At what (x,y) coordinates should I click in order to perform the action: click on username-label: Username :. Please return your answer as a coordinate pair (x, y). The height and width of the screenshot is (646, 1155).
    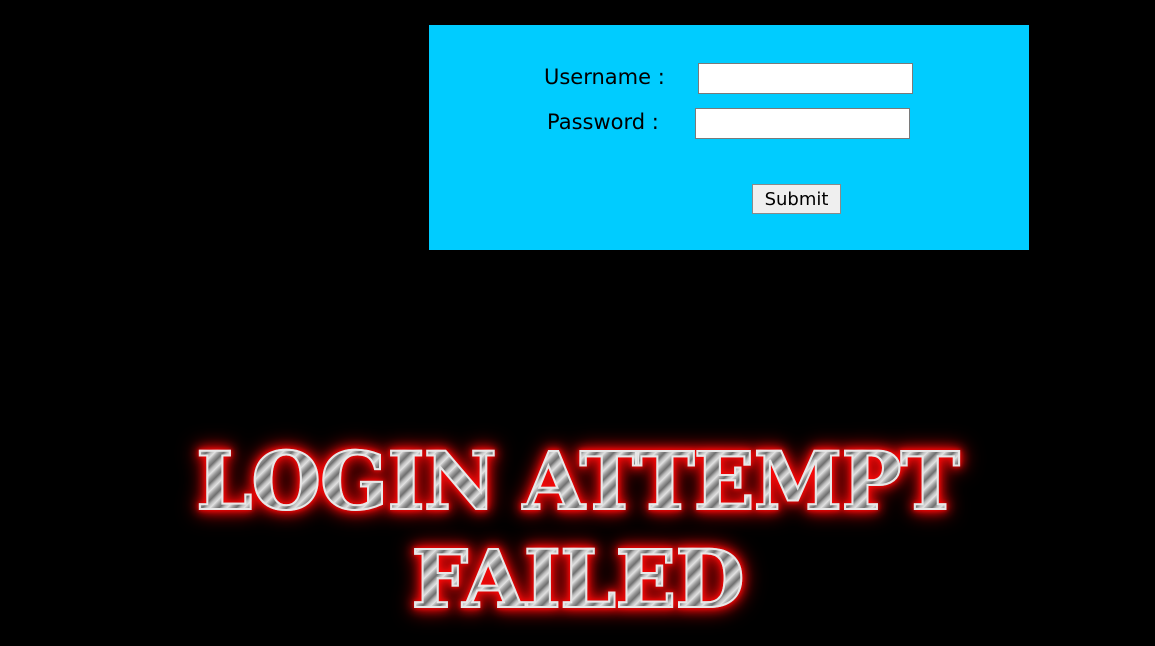
    Looking at the image, I should click on (604, 77).